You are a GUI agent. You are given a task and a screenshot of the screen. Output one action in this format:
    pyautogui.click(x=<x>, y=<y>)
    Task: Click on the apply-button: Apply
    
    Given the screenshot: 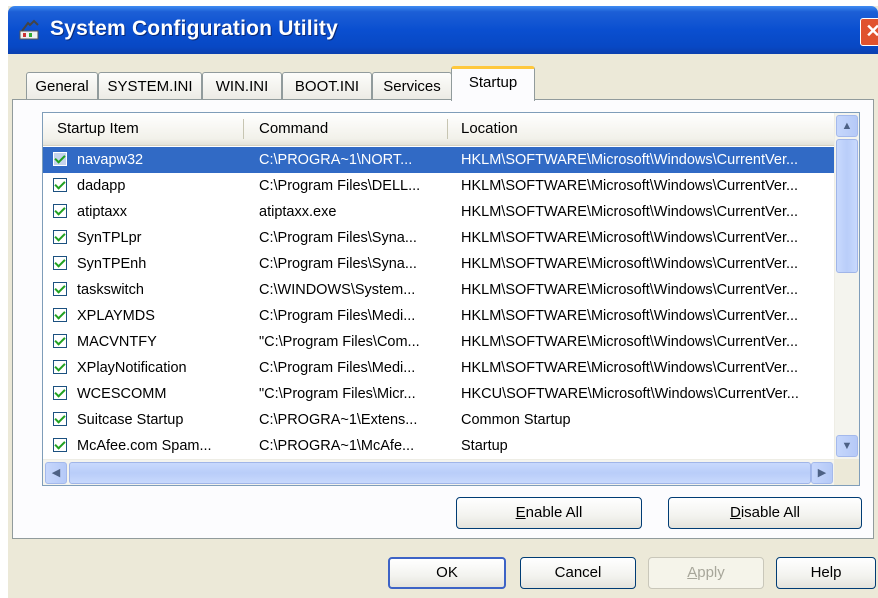 What is the action you would take?
    pyautogui.click(x=706, y=573)
    